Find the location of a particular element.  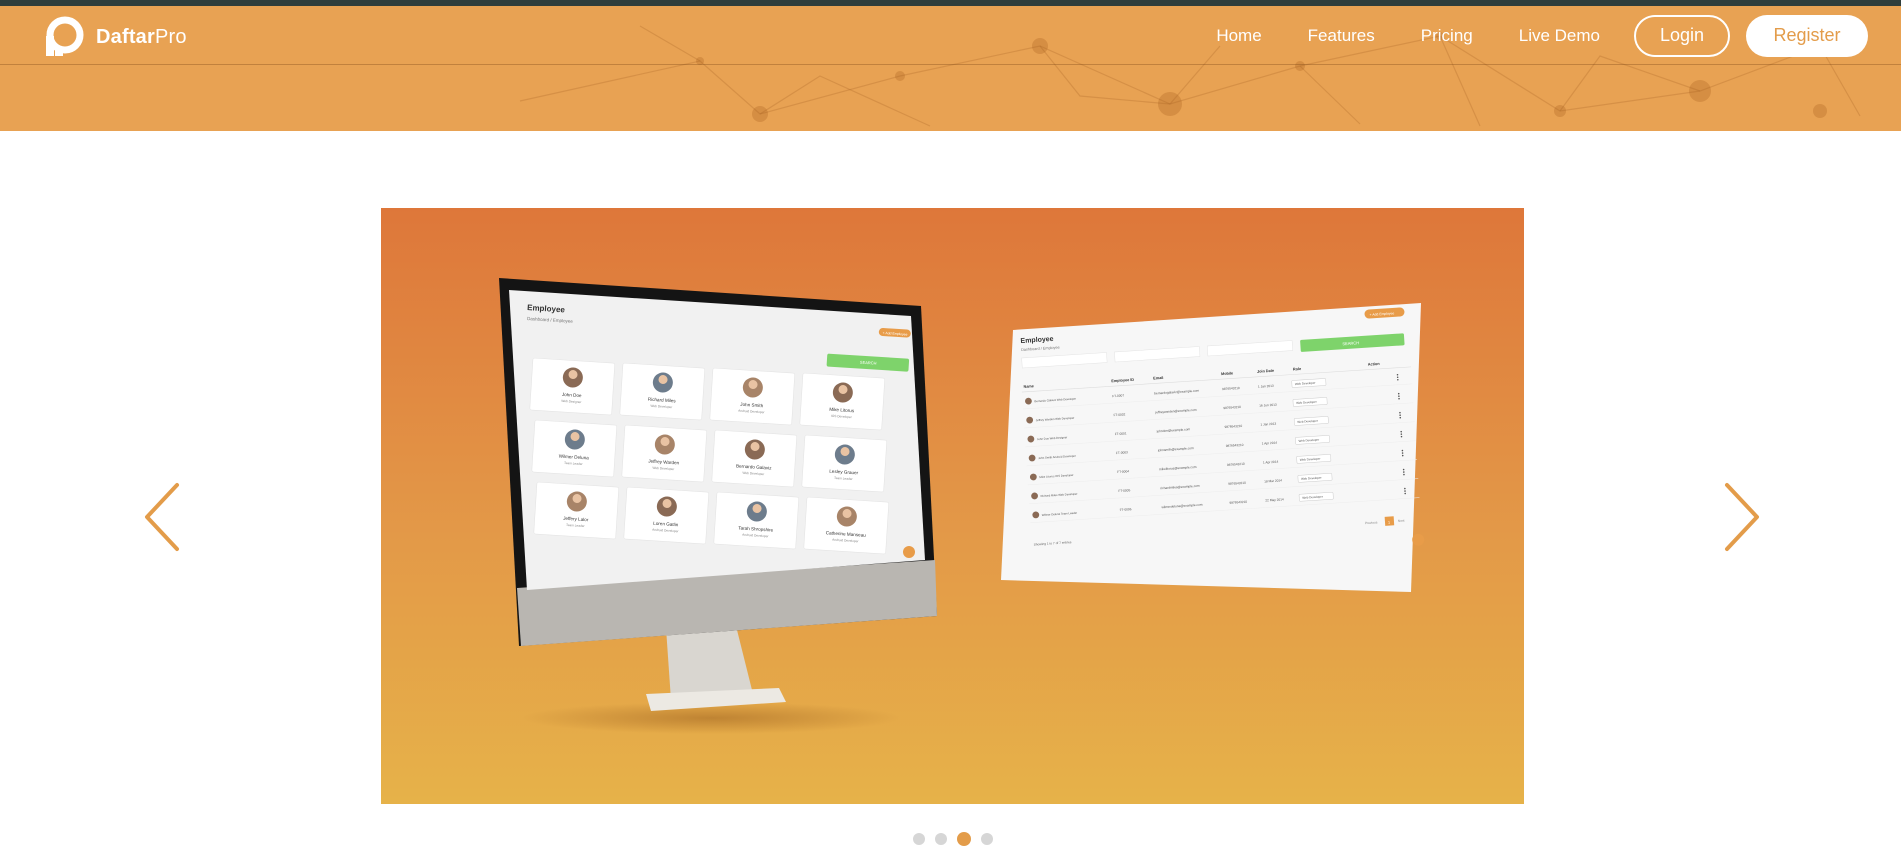

register-button: Register is located at coordinates (1807, 35).